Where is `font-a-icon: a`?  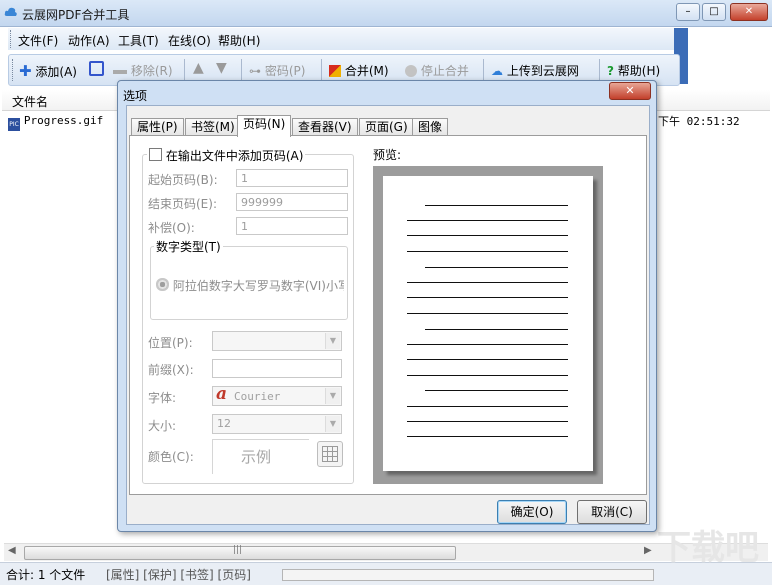
font-a-icon: a is located at coordinates (222, 394).